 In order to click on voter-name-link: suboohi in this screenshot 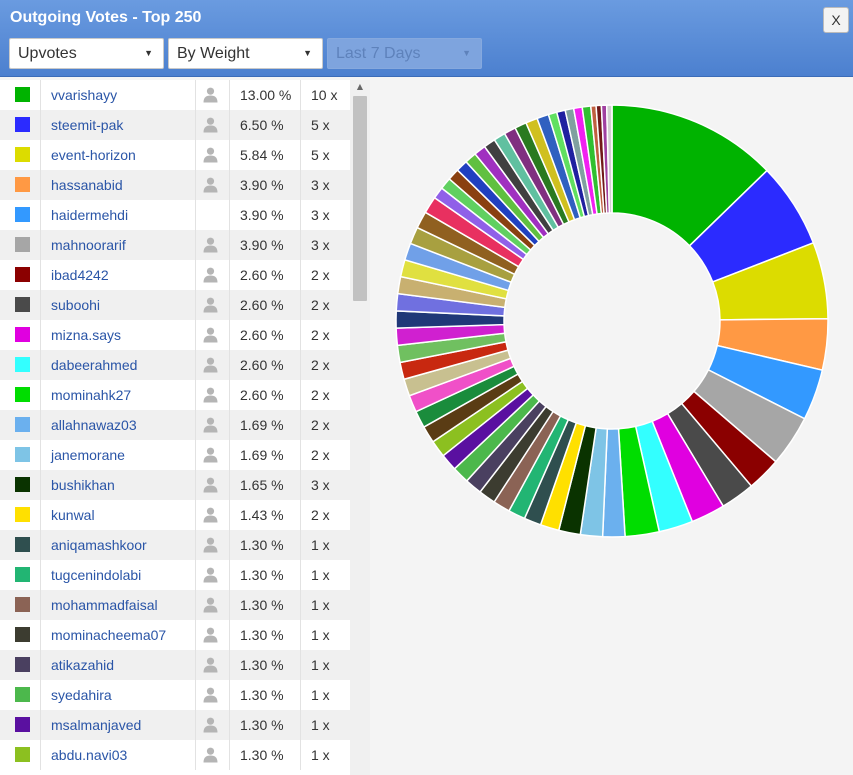, I will do `click(75, 305)`.